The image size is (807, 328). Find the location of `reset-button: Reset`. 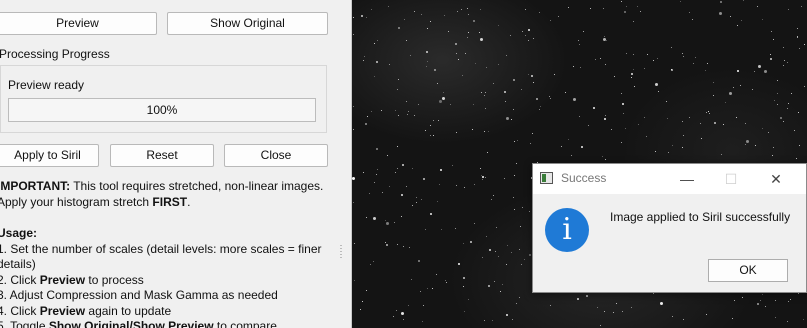

reset-button: Reset is located at coordinates (162, 155).